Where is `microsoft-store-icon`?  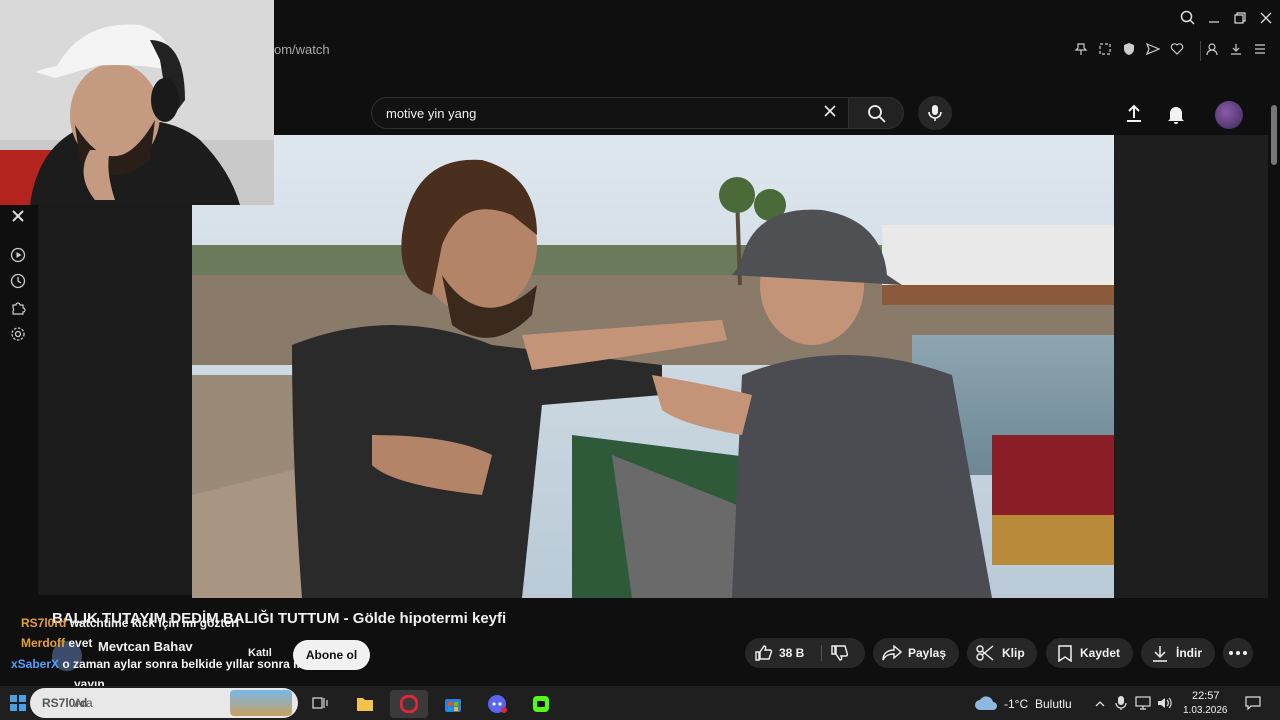
microsoft-store-icon is located at coordinates (453, 704).